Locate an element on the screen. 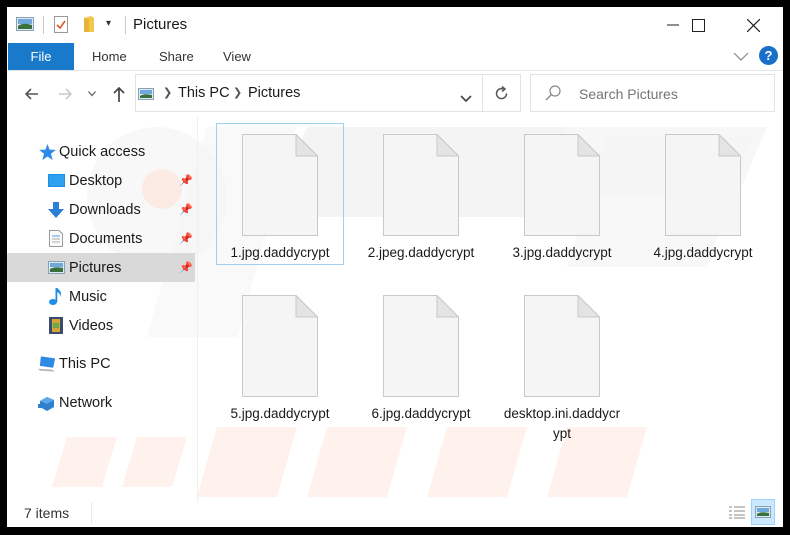  sidebar-item-this-pc: This PC is located at coordinates (101, 363).